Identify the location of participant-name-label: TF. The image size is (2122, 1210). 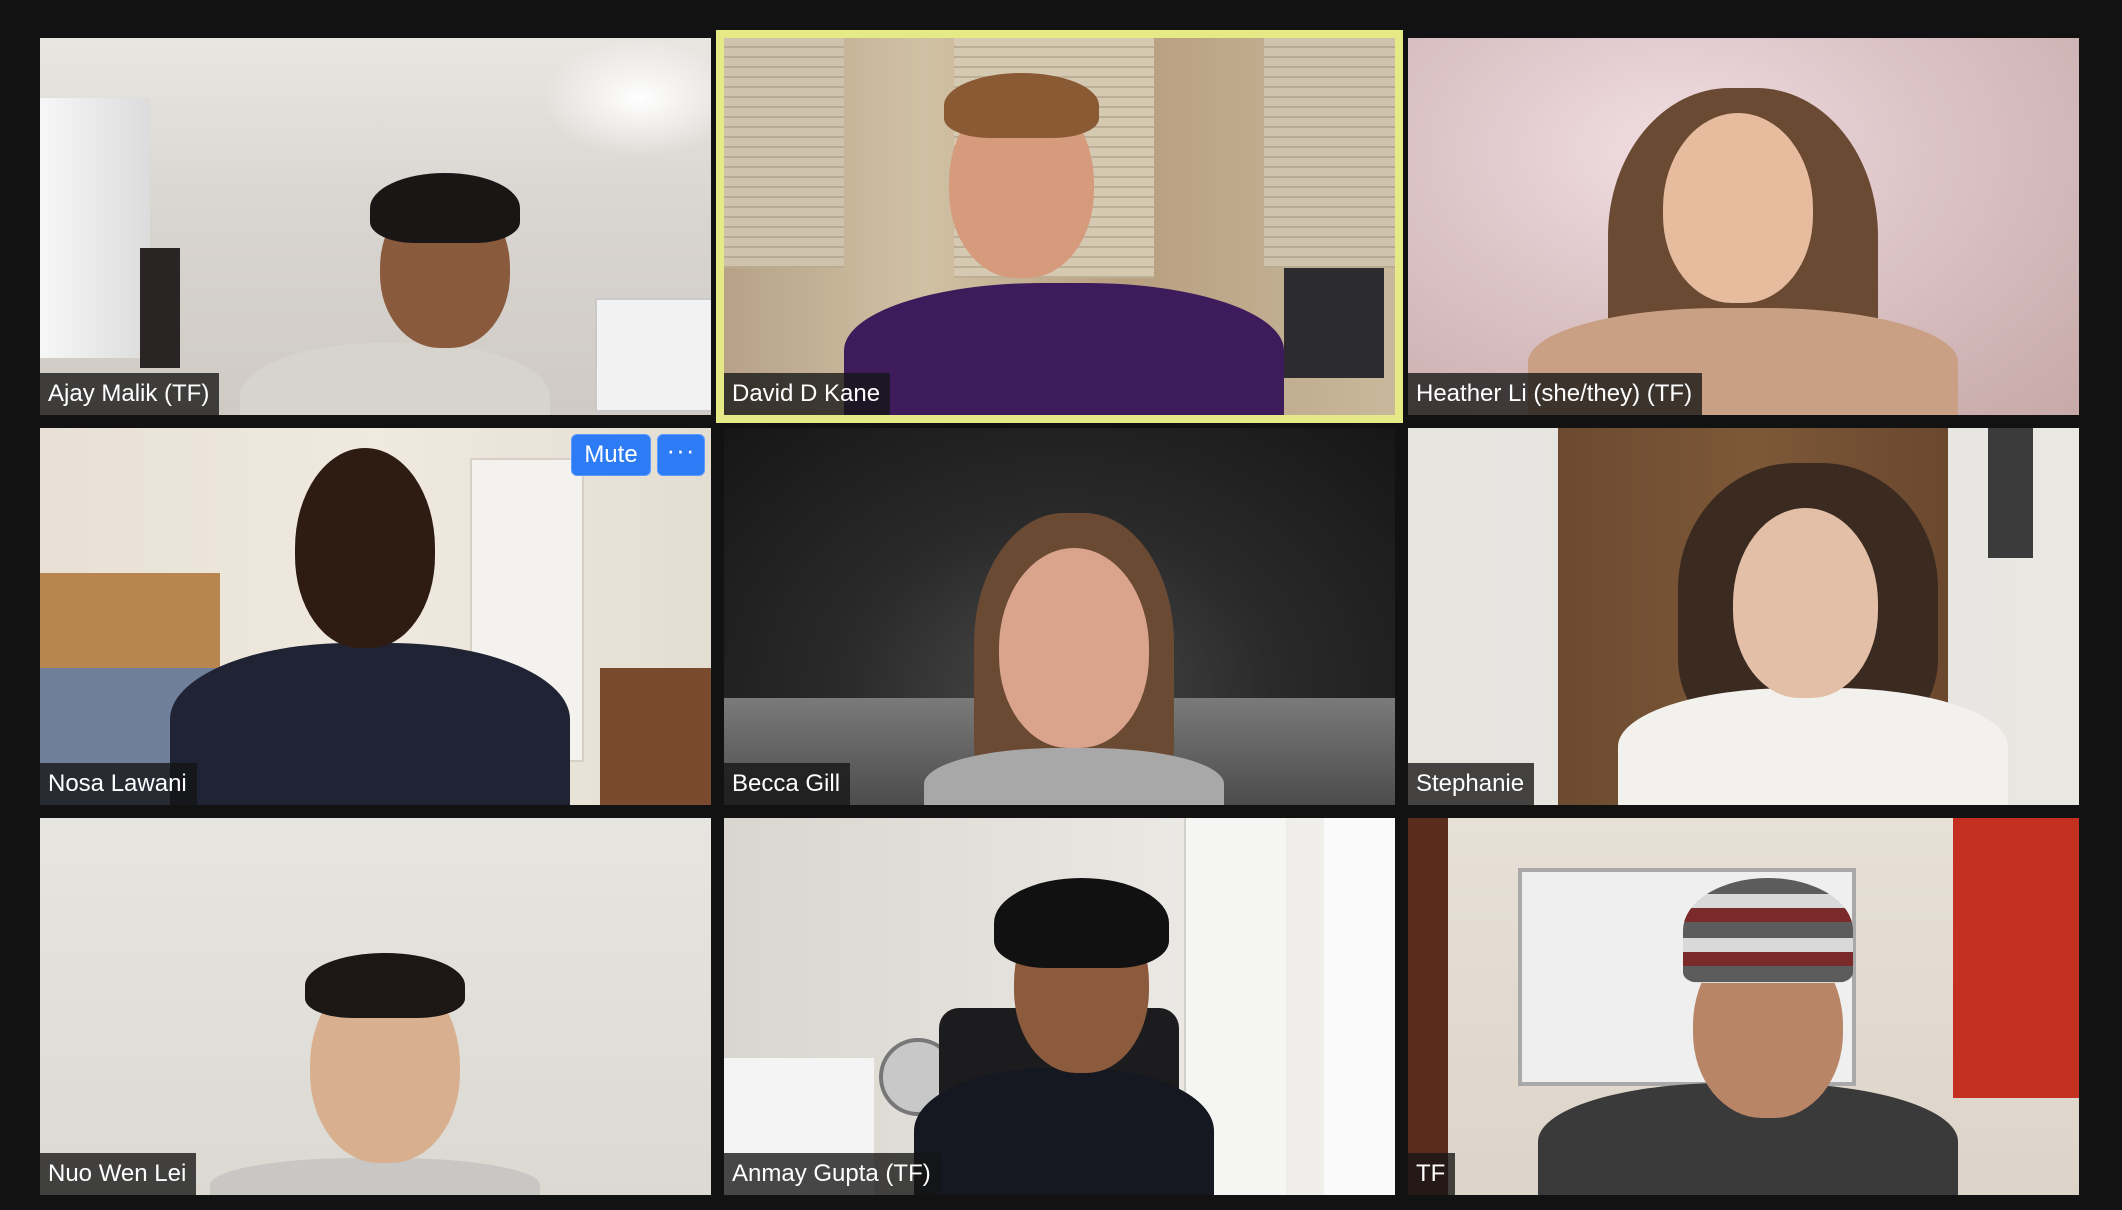
(1432, 1174).